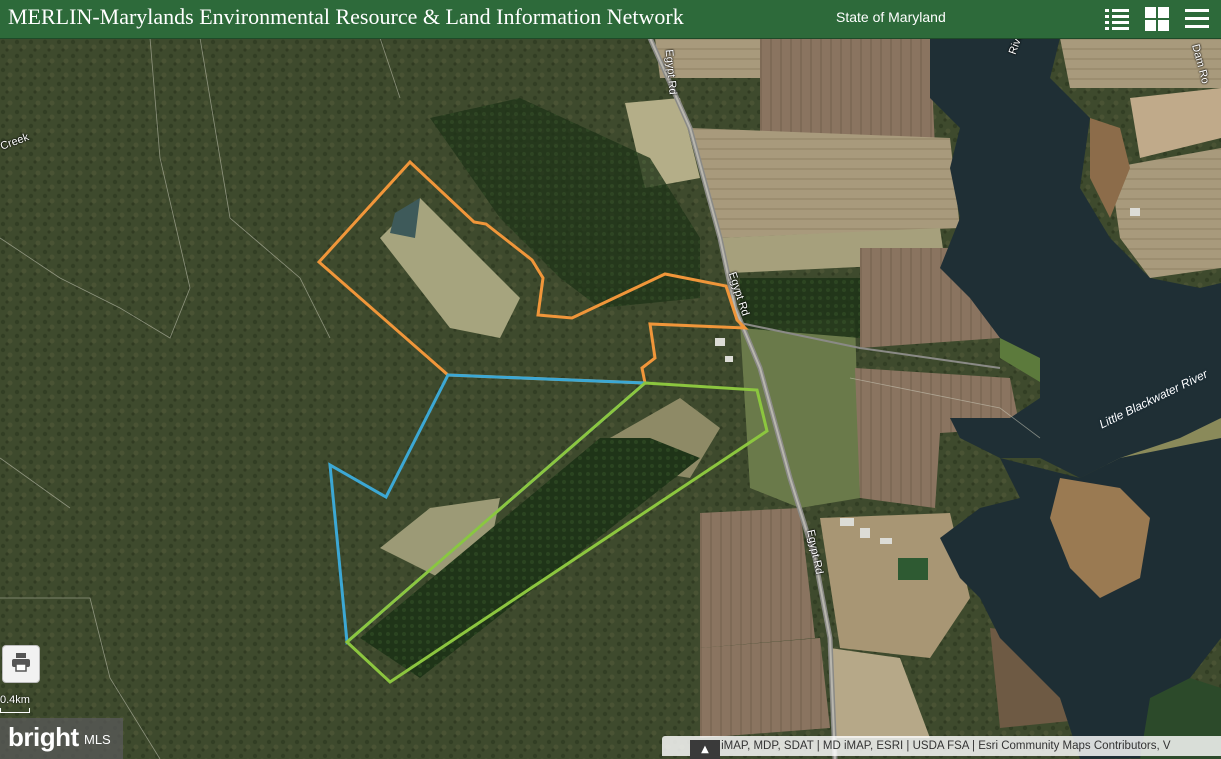 This screenshot has width=1221, height=759. What do you see at coordinates (15, 700) in the screenshot?
I see `scale-label: 0.4km` at bounding box center [15, 700].